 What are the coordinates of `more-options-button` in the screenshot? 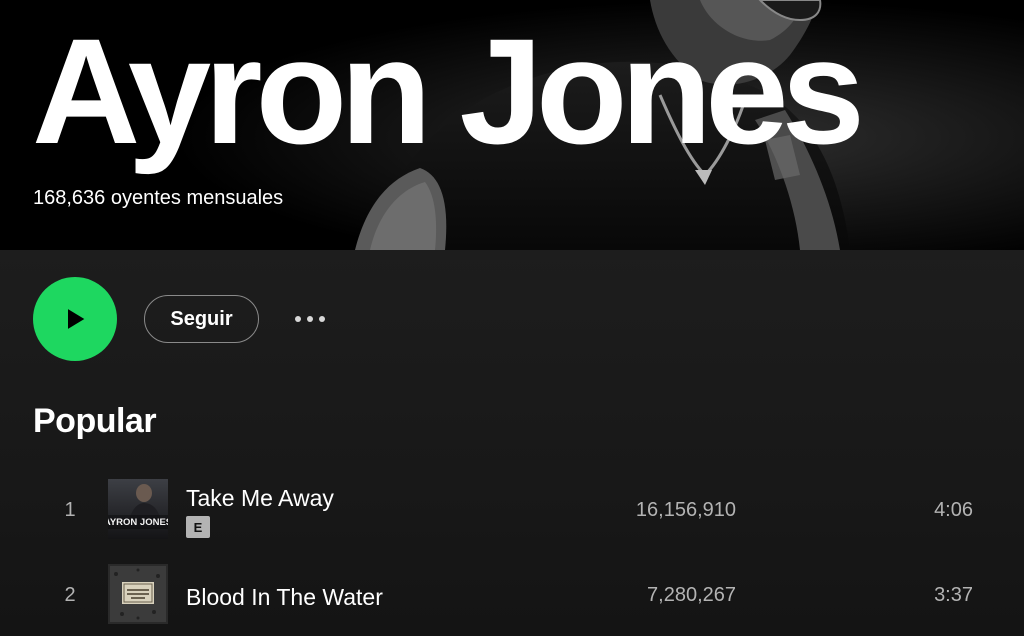 It's located at (310, 319).